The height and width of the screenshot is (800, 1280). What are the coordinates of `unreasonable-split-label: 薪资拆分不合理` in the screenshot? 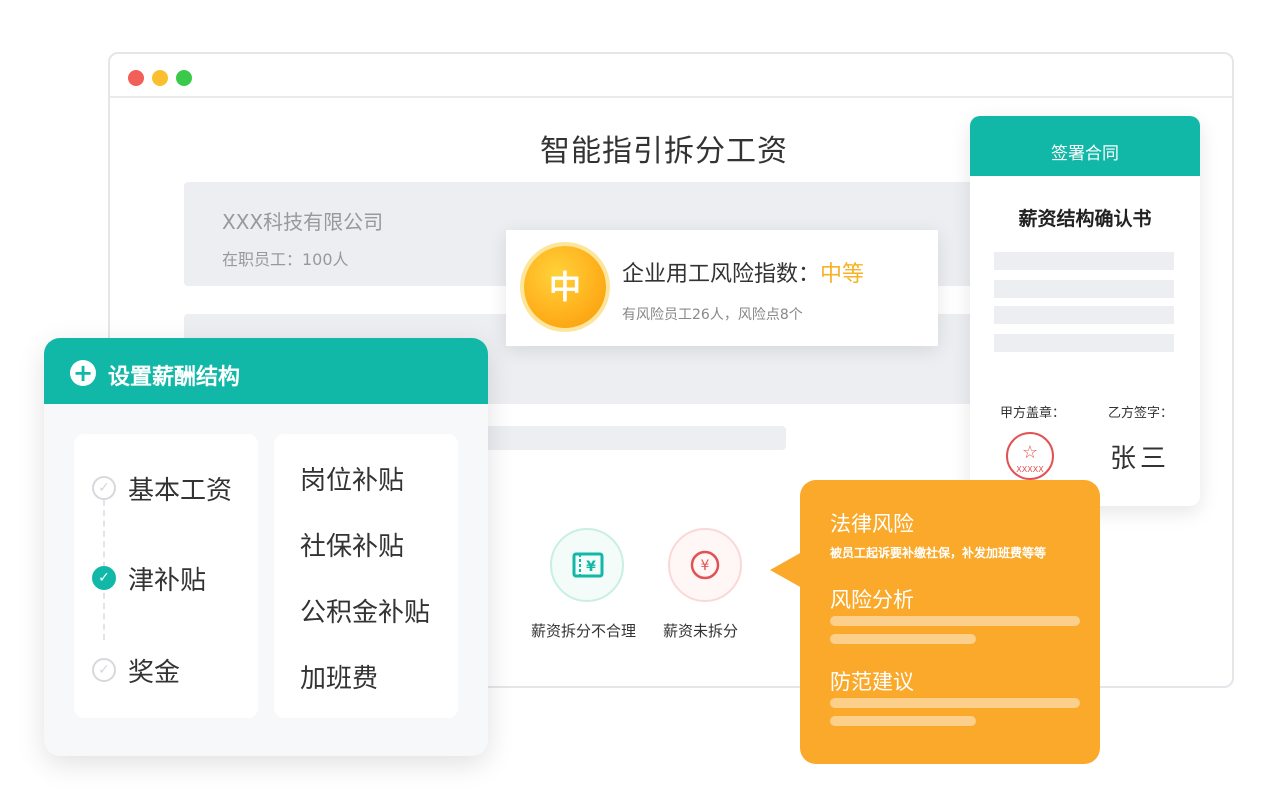 It's located at (584, 631).